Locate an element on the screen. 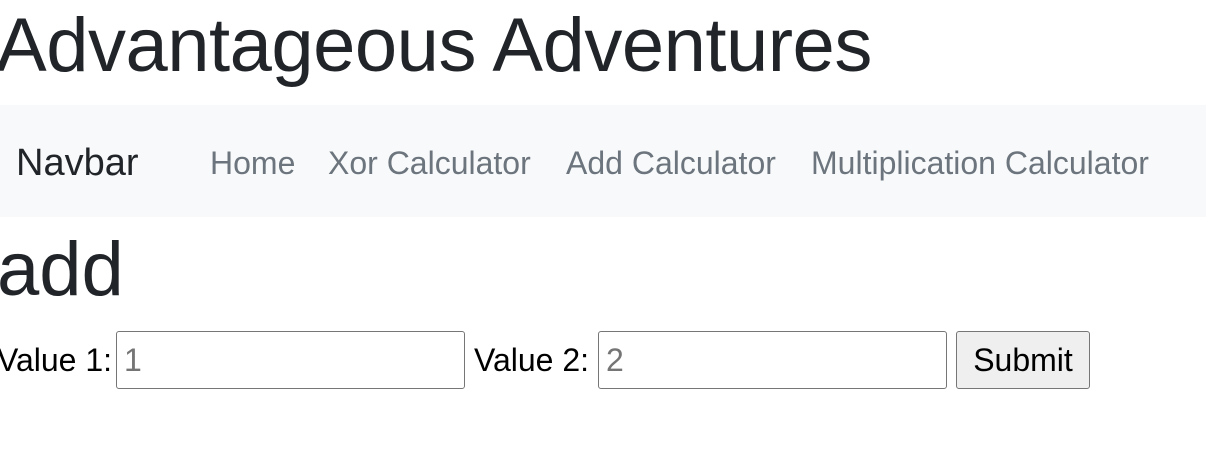 Image resolution: width=1206 pixels, height=452 pixels. nav-link-multiplication-calculator: Multiplication Calculator is located at coordinates (980, 163).